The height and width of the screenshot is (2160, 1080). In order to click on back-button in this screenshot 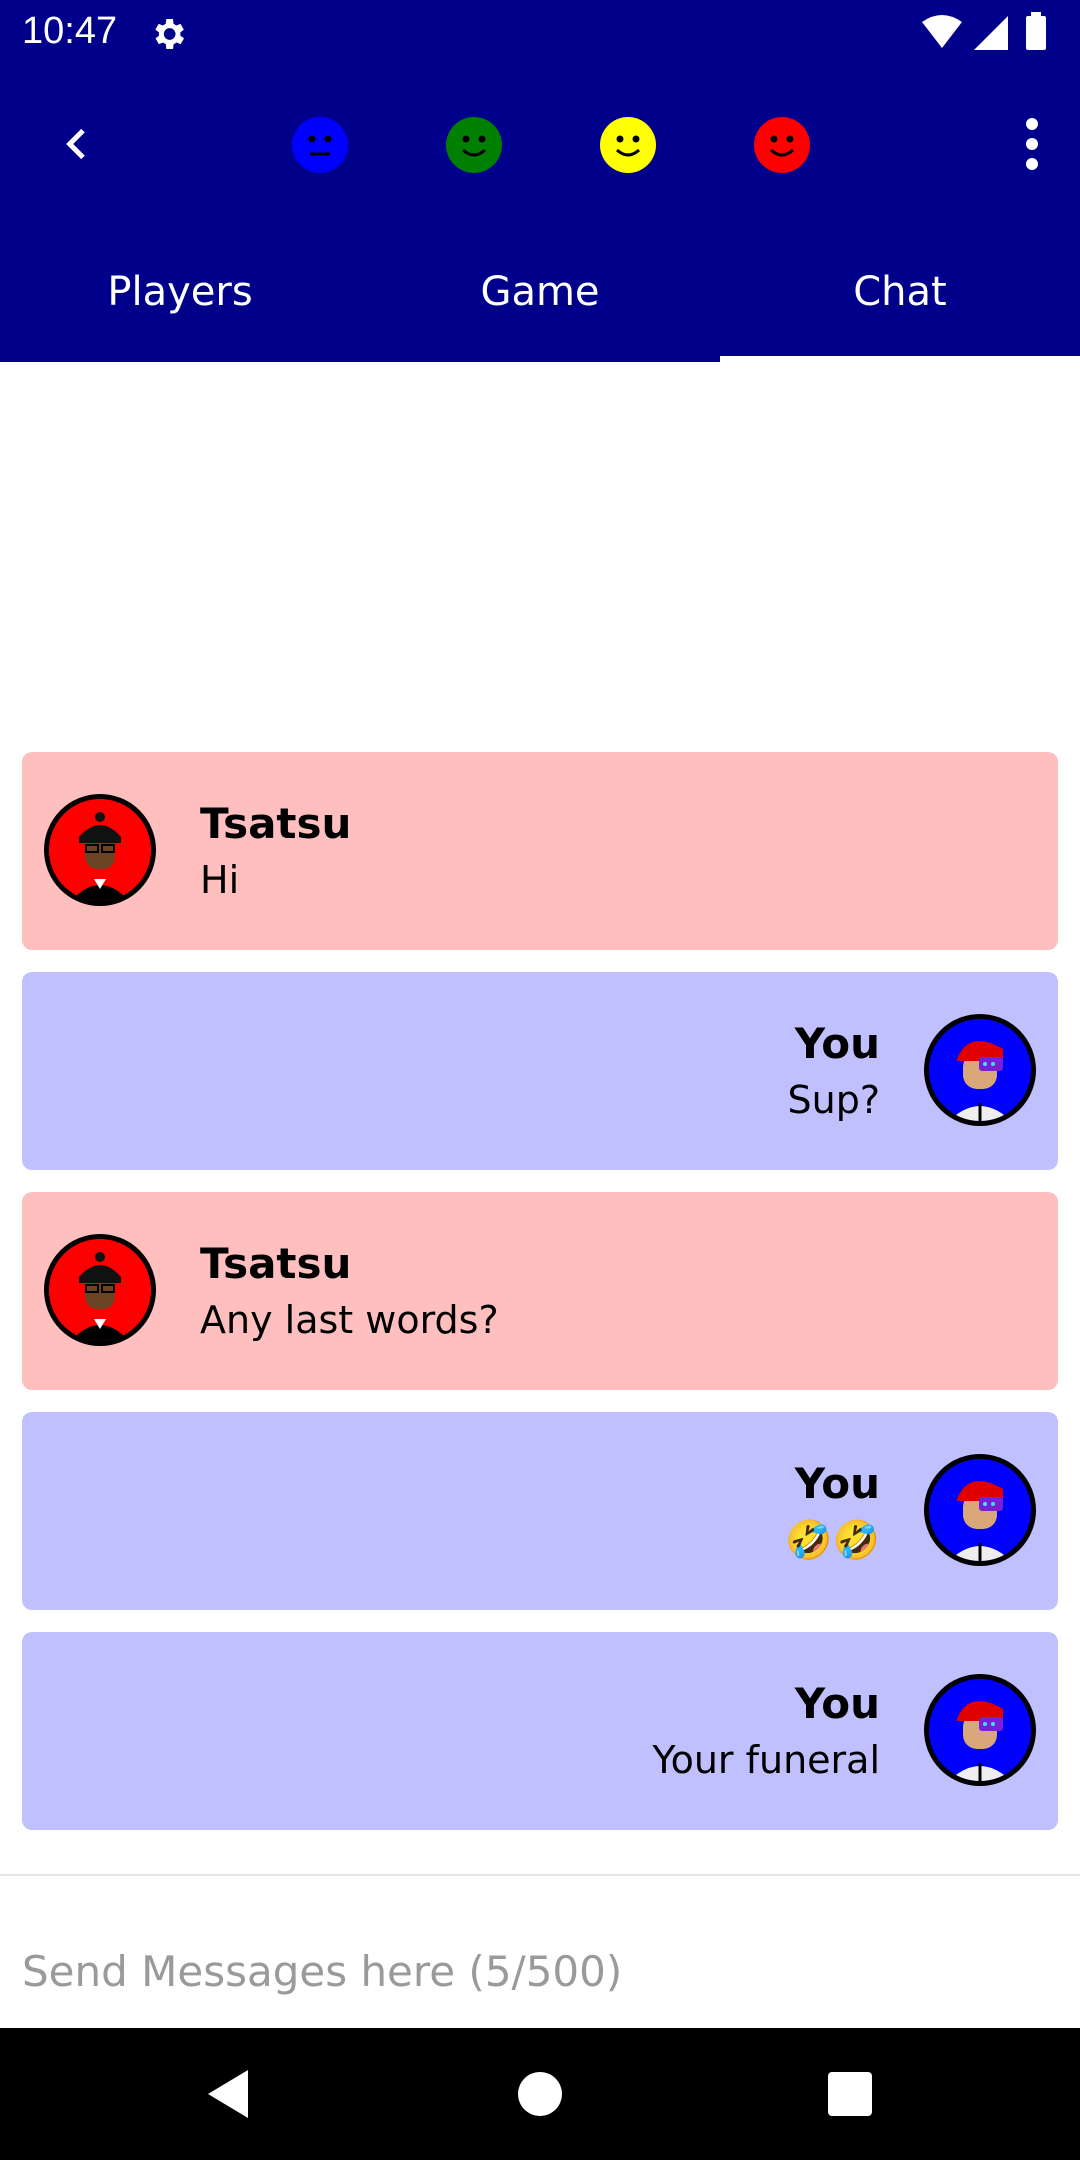, I will do `click(78, 144)`.